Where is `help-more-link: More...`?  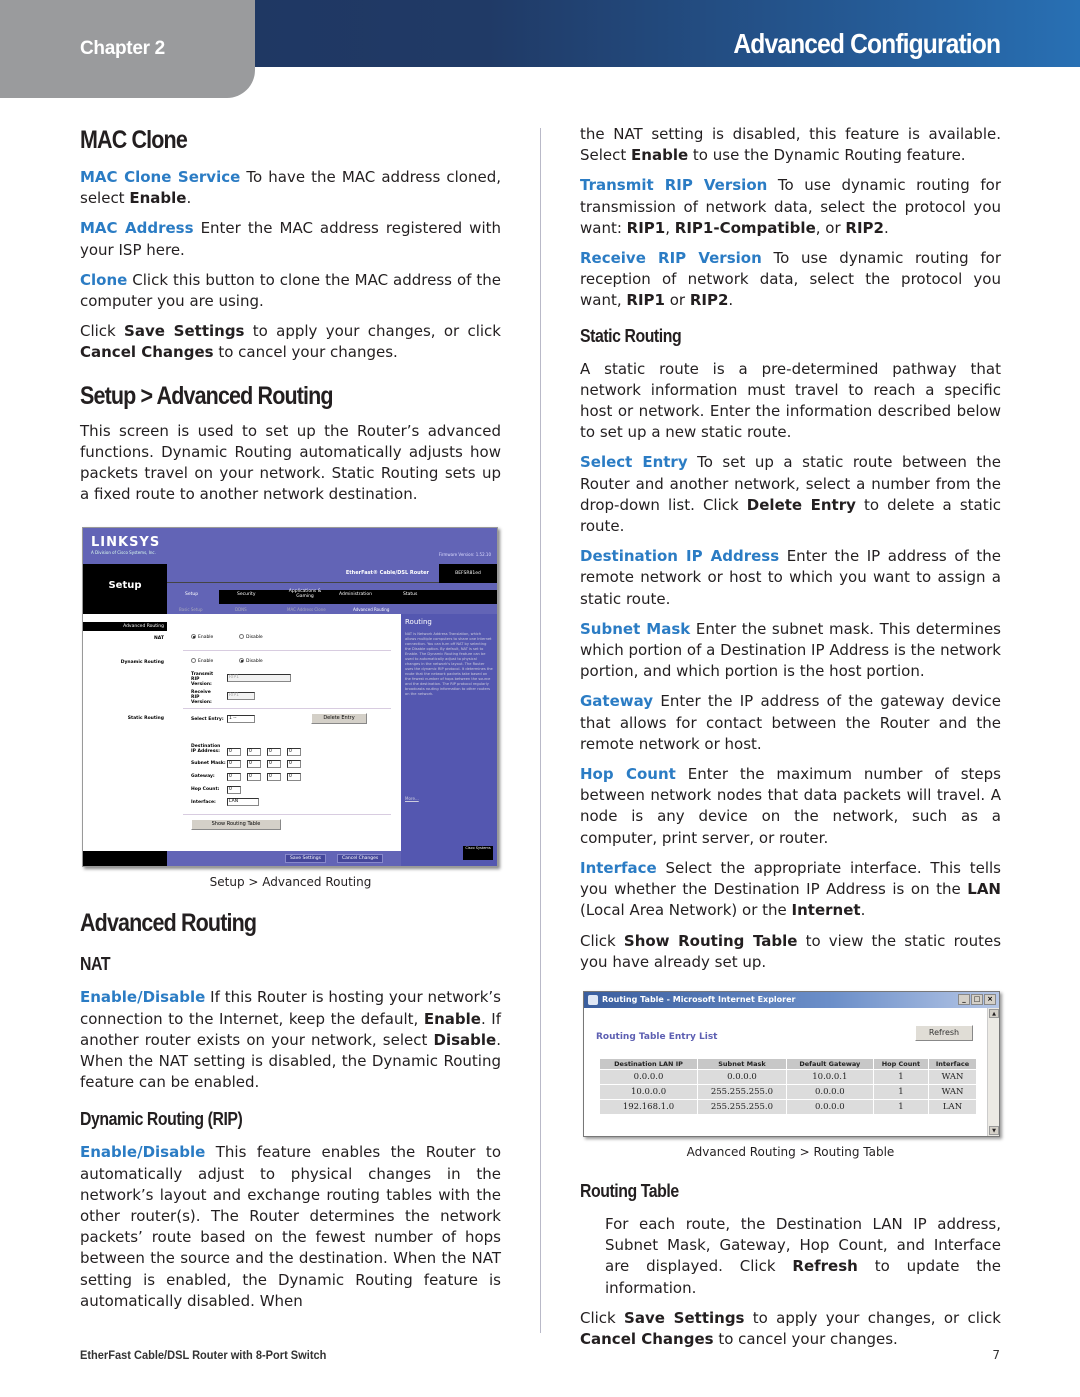
help-more-link: More... is located at coordinates (412, 798).